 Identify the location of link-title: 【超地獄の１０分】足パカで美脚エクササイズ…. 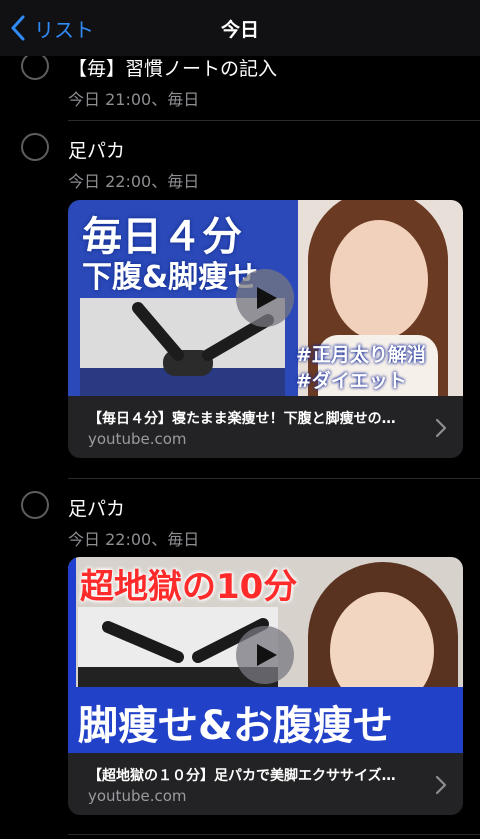
(242, 776).